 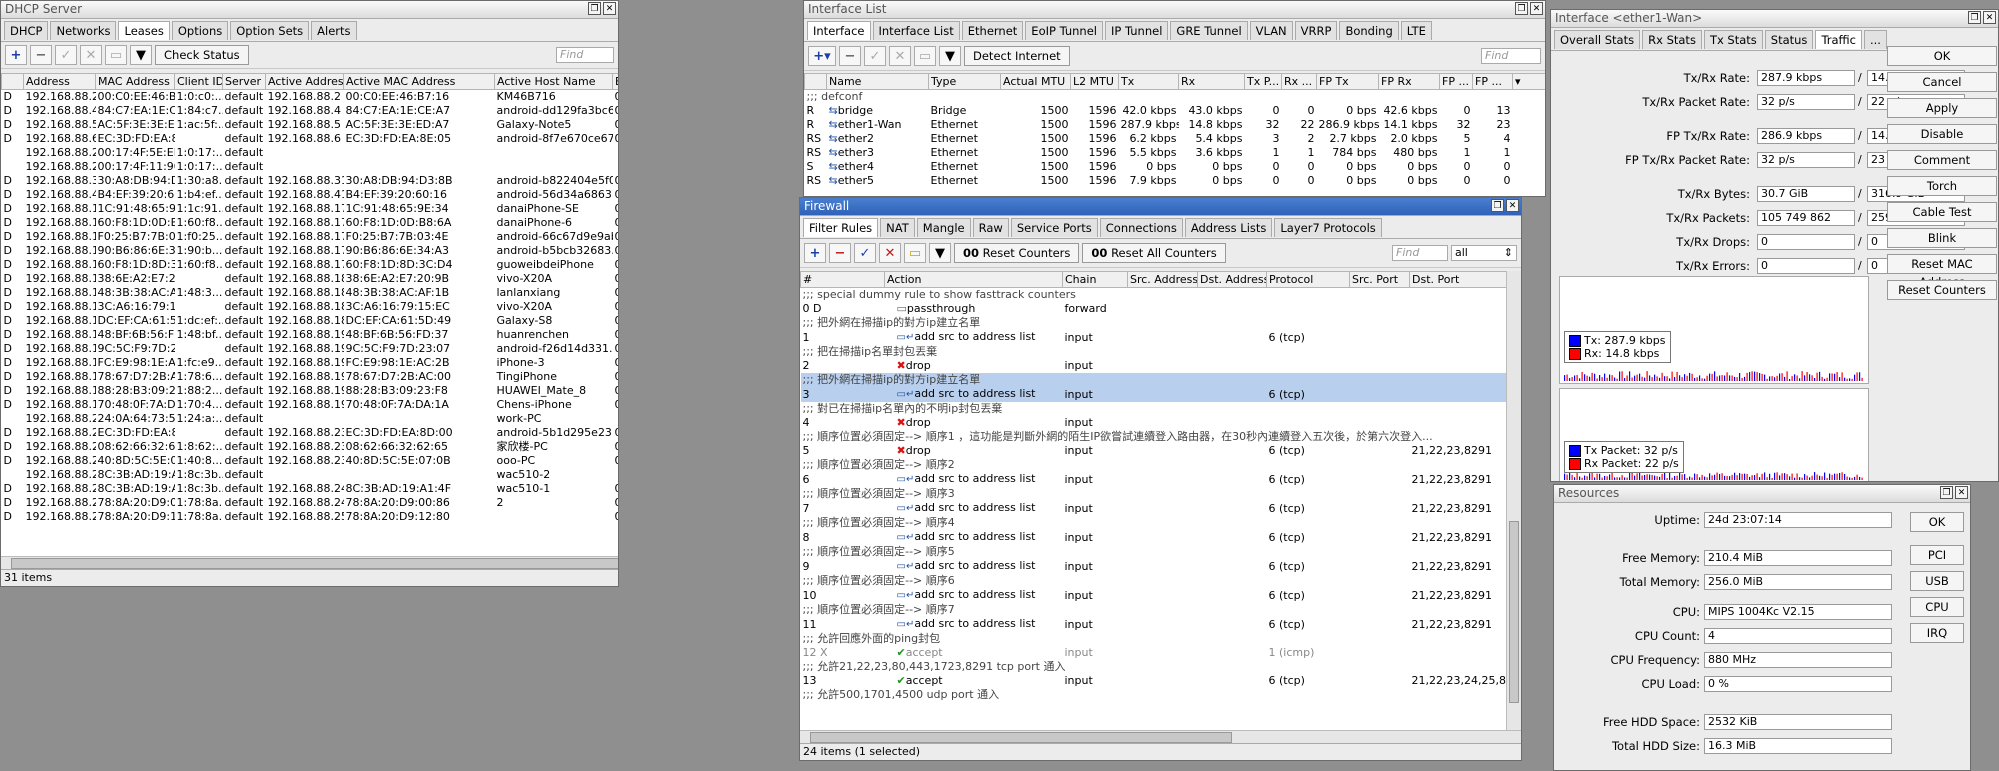 What do you see at coordinates (1035, 81) in the screenshot?
I see `column-header: Actual MTU` at bounding box center [1035, 81].